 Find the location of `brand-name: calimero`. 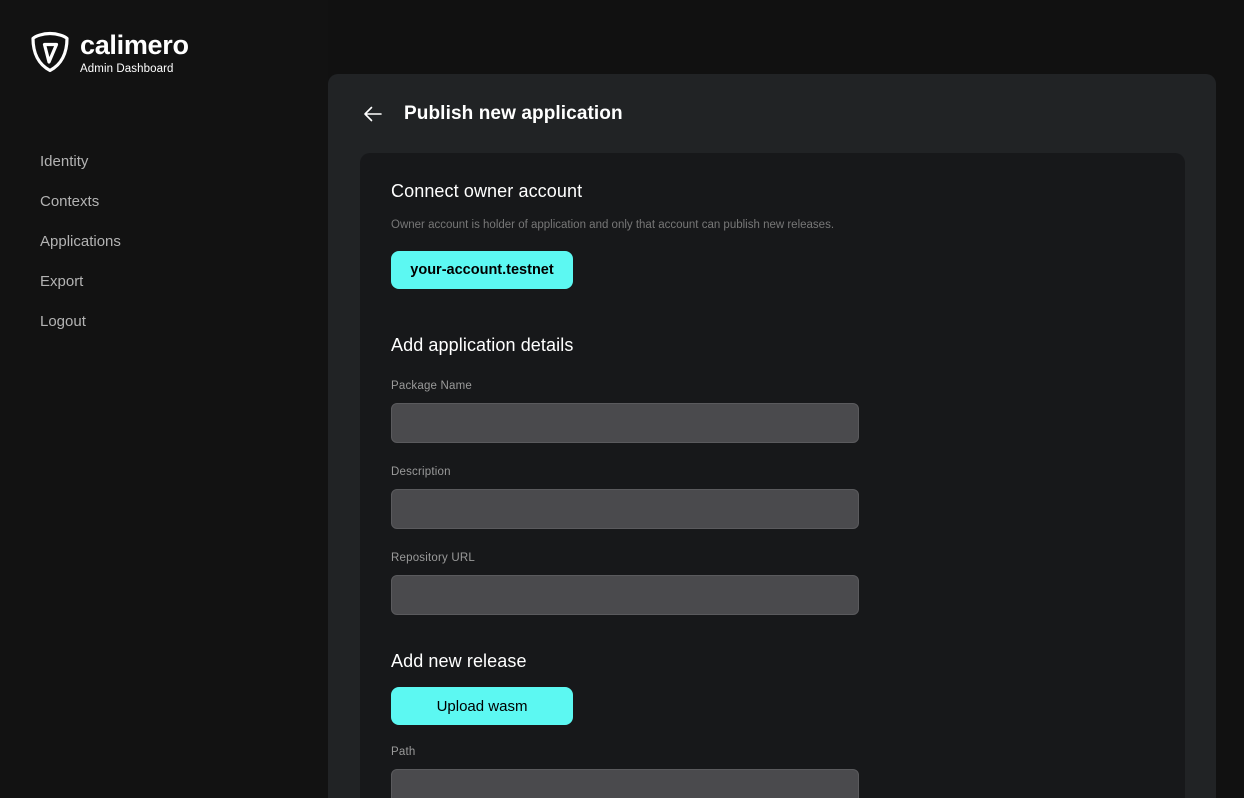

brand-name: calimero is located at coordinates (134, 45).